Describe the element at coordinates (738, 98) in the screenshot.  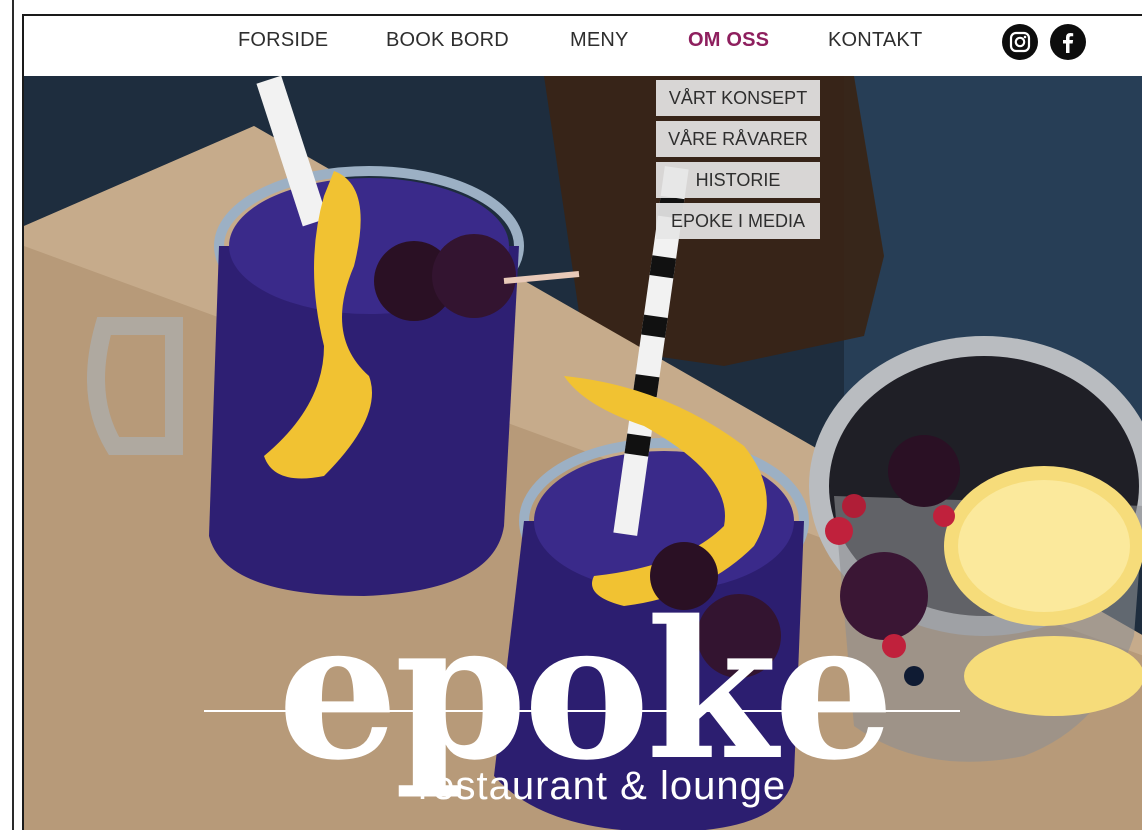
I see `dropdown-vart-konsept: VÅRT KONSEPT` at that location.